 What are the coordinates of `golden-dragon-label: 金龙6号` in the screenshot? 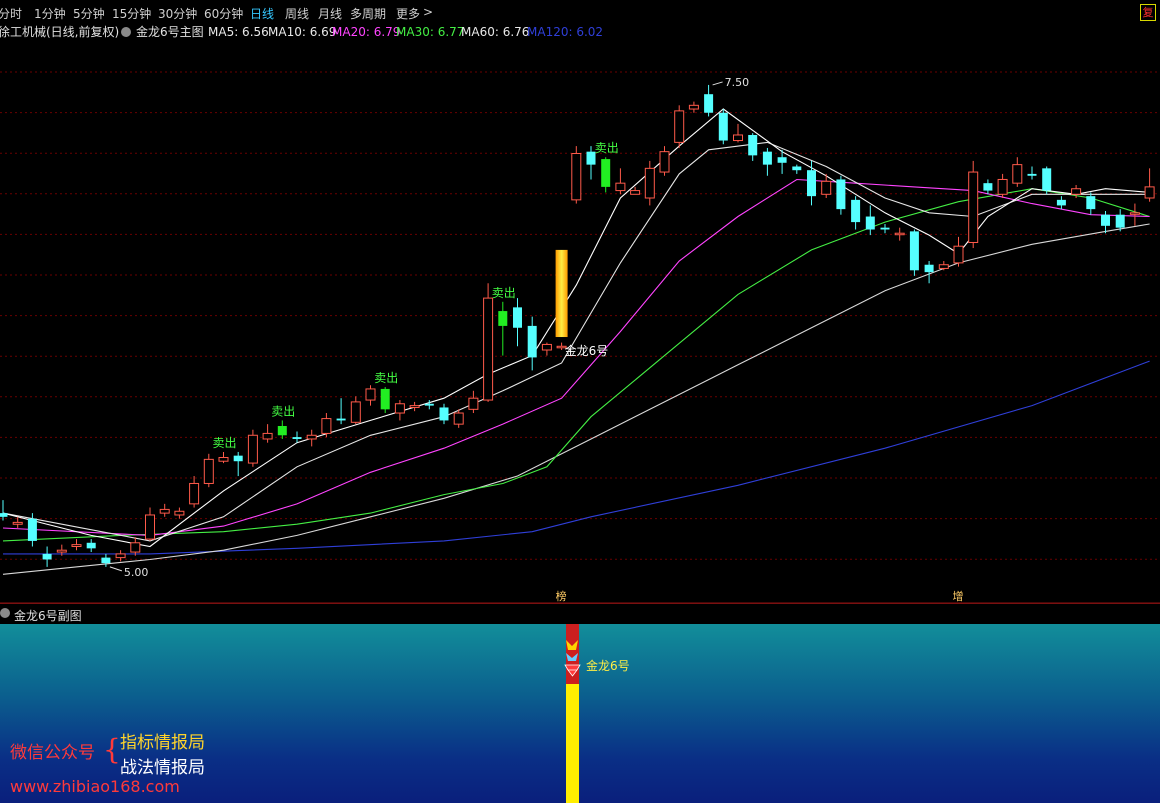 It's located at (587, 350).